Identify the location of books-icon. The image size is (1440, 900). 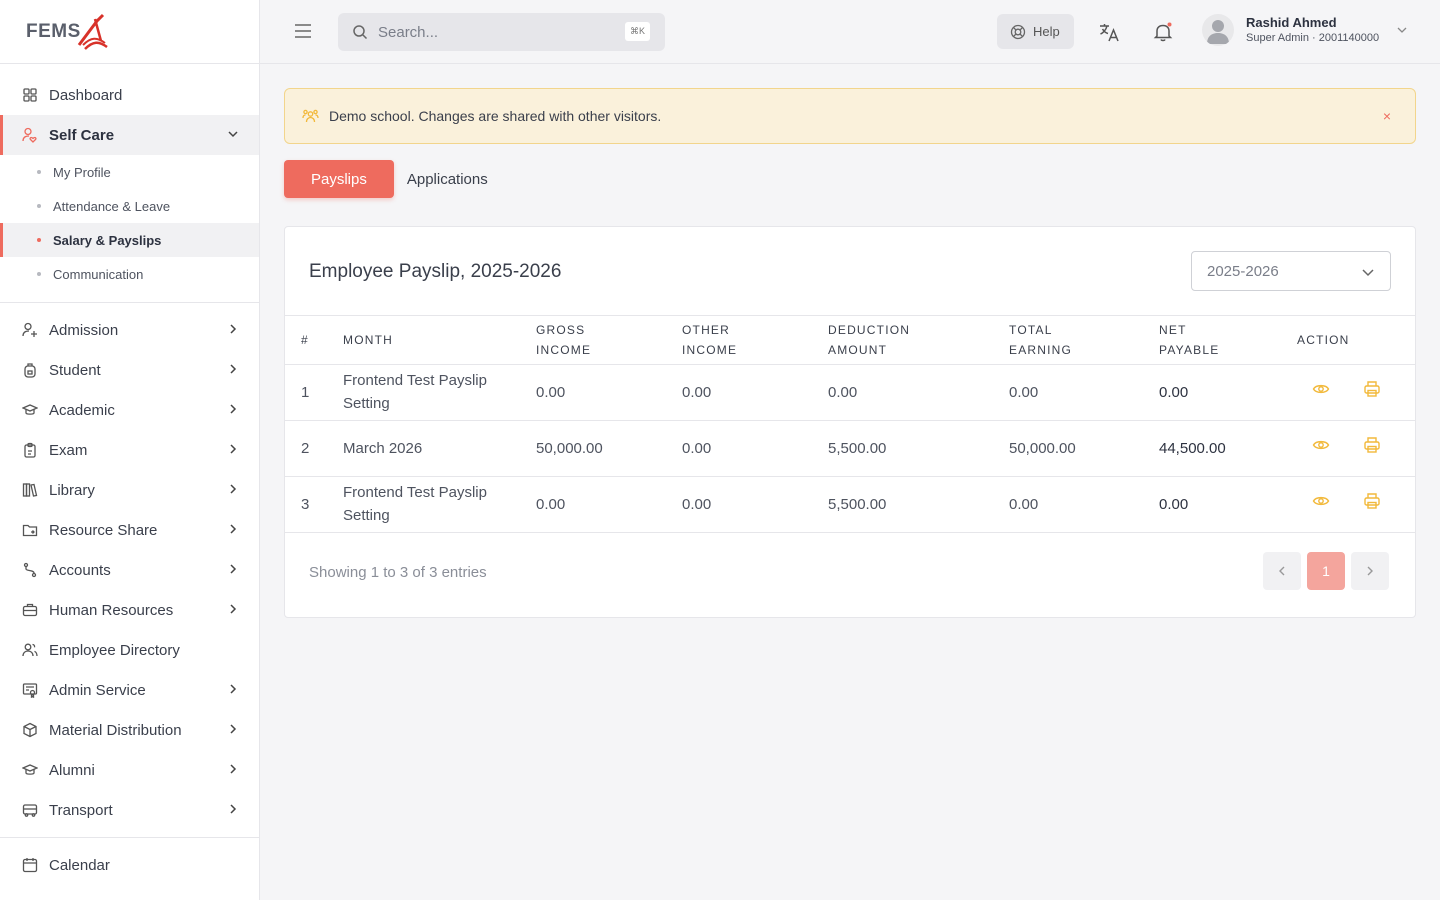
(30, 490).